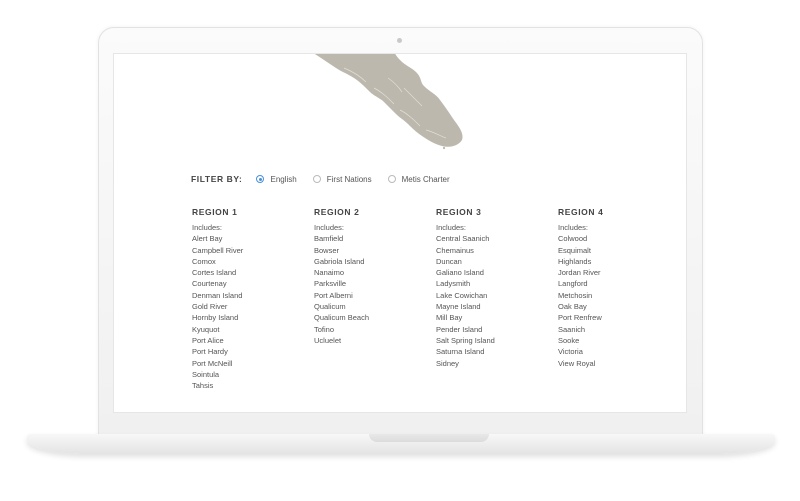 This screenshot has width=800, height=501. What do you see at coordinates (329, 239) in the screenshot?
I see `region-location-item: Bamfield` at bounding box center [329, 239].